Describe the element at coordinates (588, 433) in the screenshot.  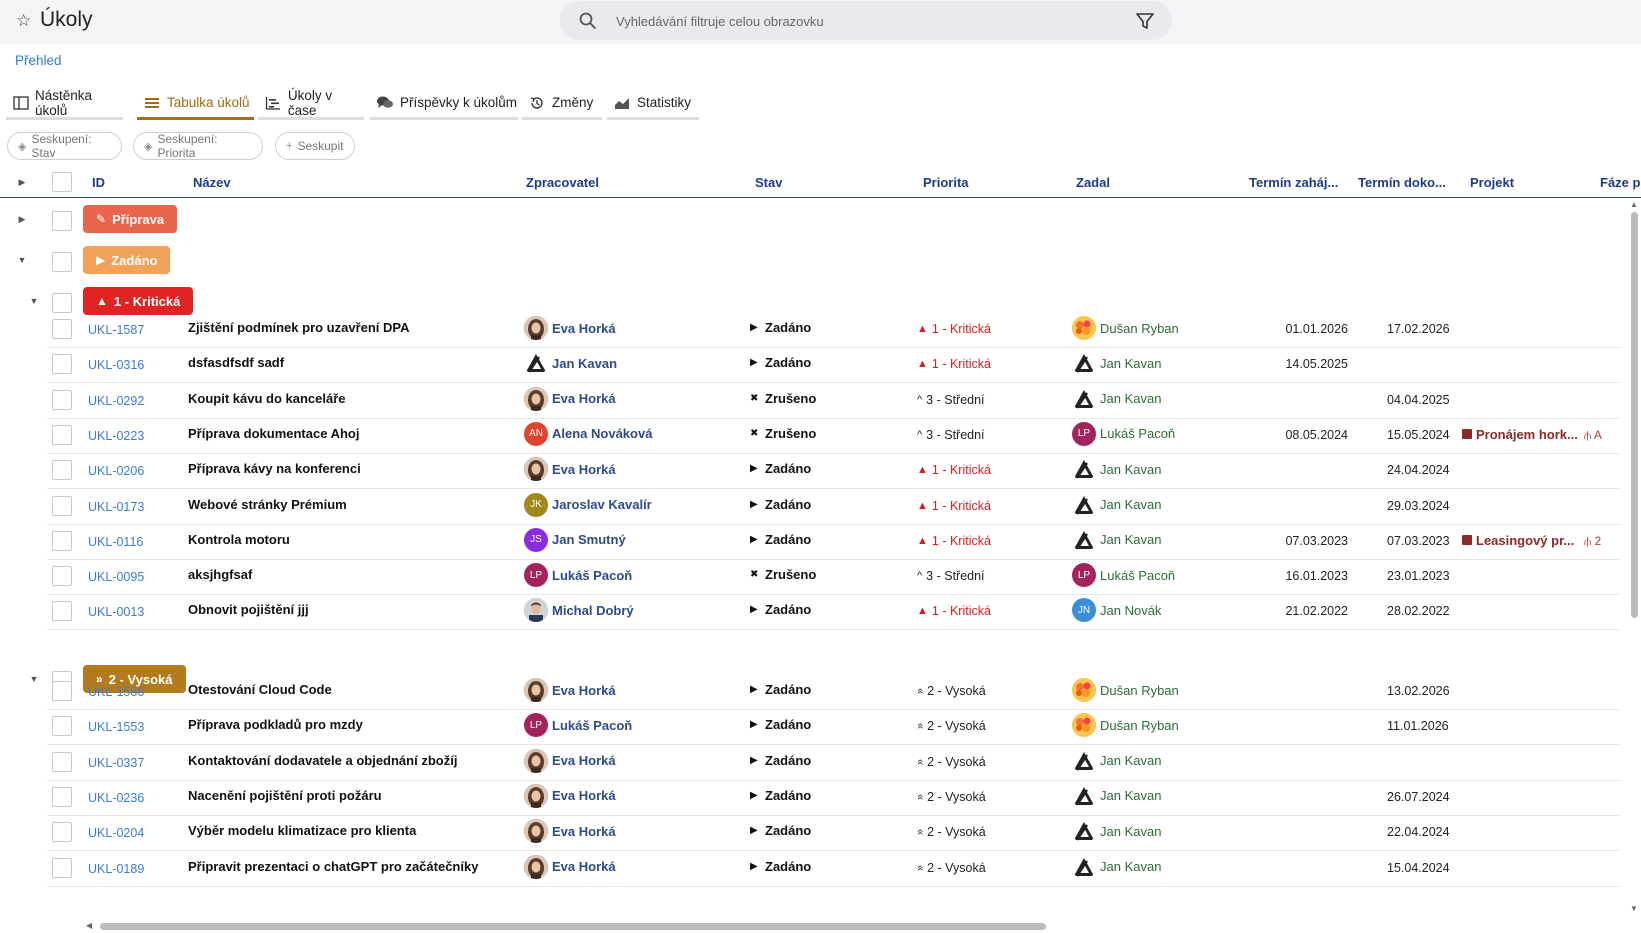
I see `assignee-cell: AN Alena Nováková` at that location.